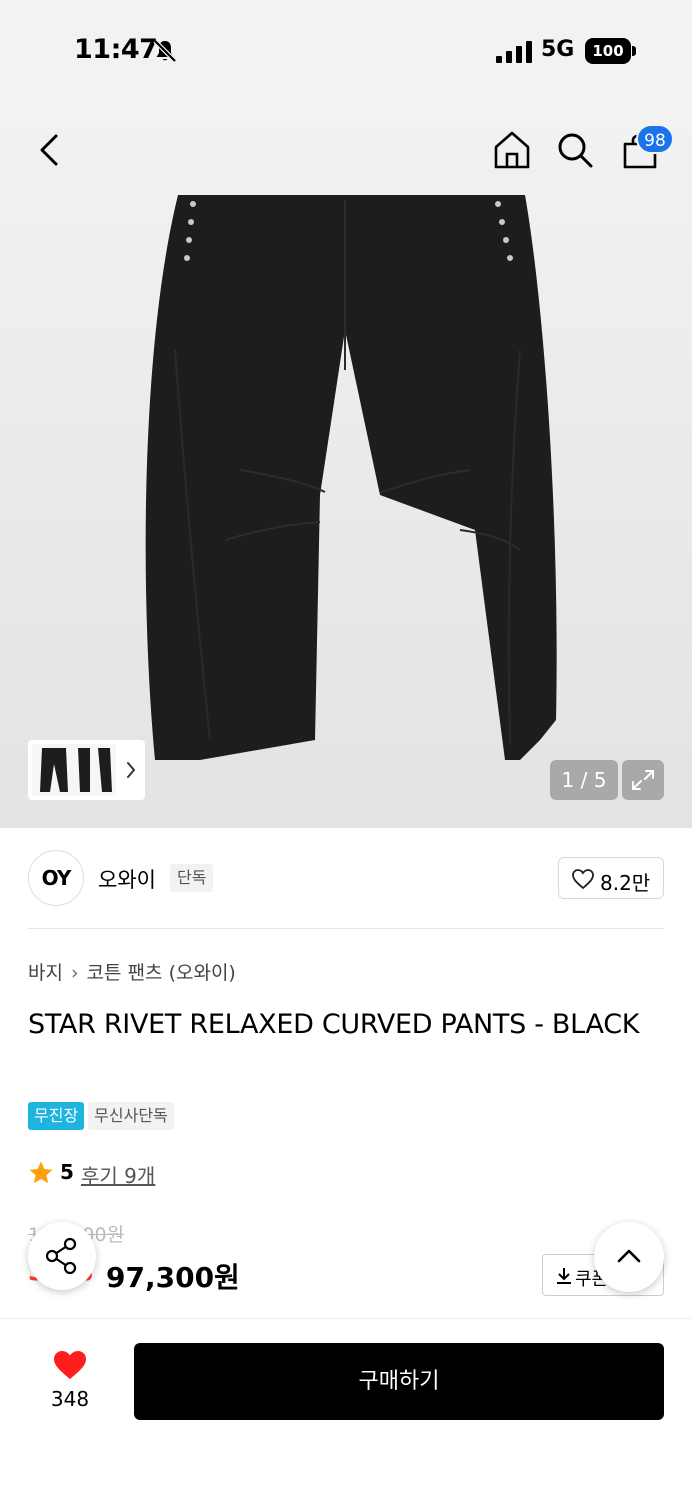 This screenshot has width=692, height=1500. I want to click on scroll-to-top-button, so click(629, 1257).